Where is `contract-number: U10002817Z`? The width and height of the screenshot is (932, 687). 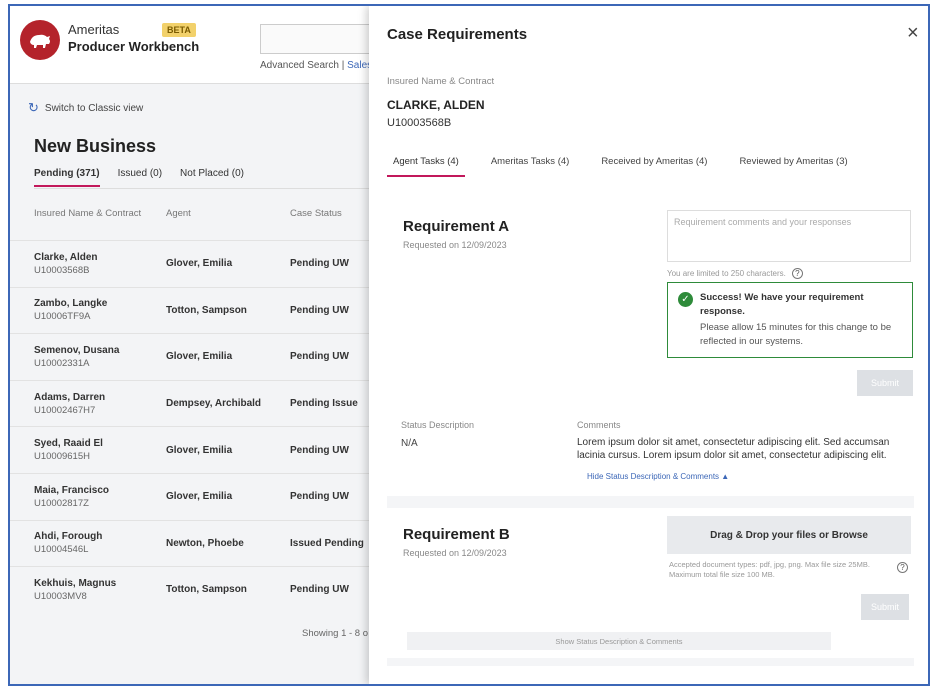 contract-number: U10002817Z is located at coordinates (61, 503).